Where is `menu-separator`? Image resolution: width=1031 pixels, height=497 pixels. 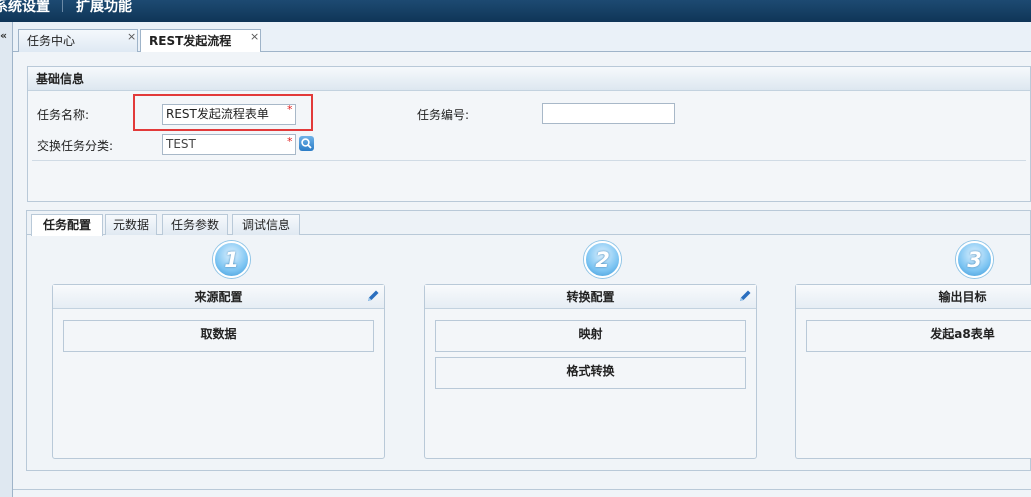 menu-separator is located at coordinates (62, 6).